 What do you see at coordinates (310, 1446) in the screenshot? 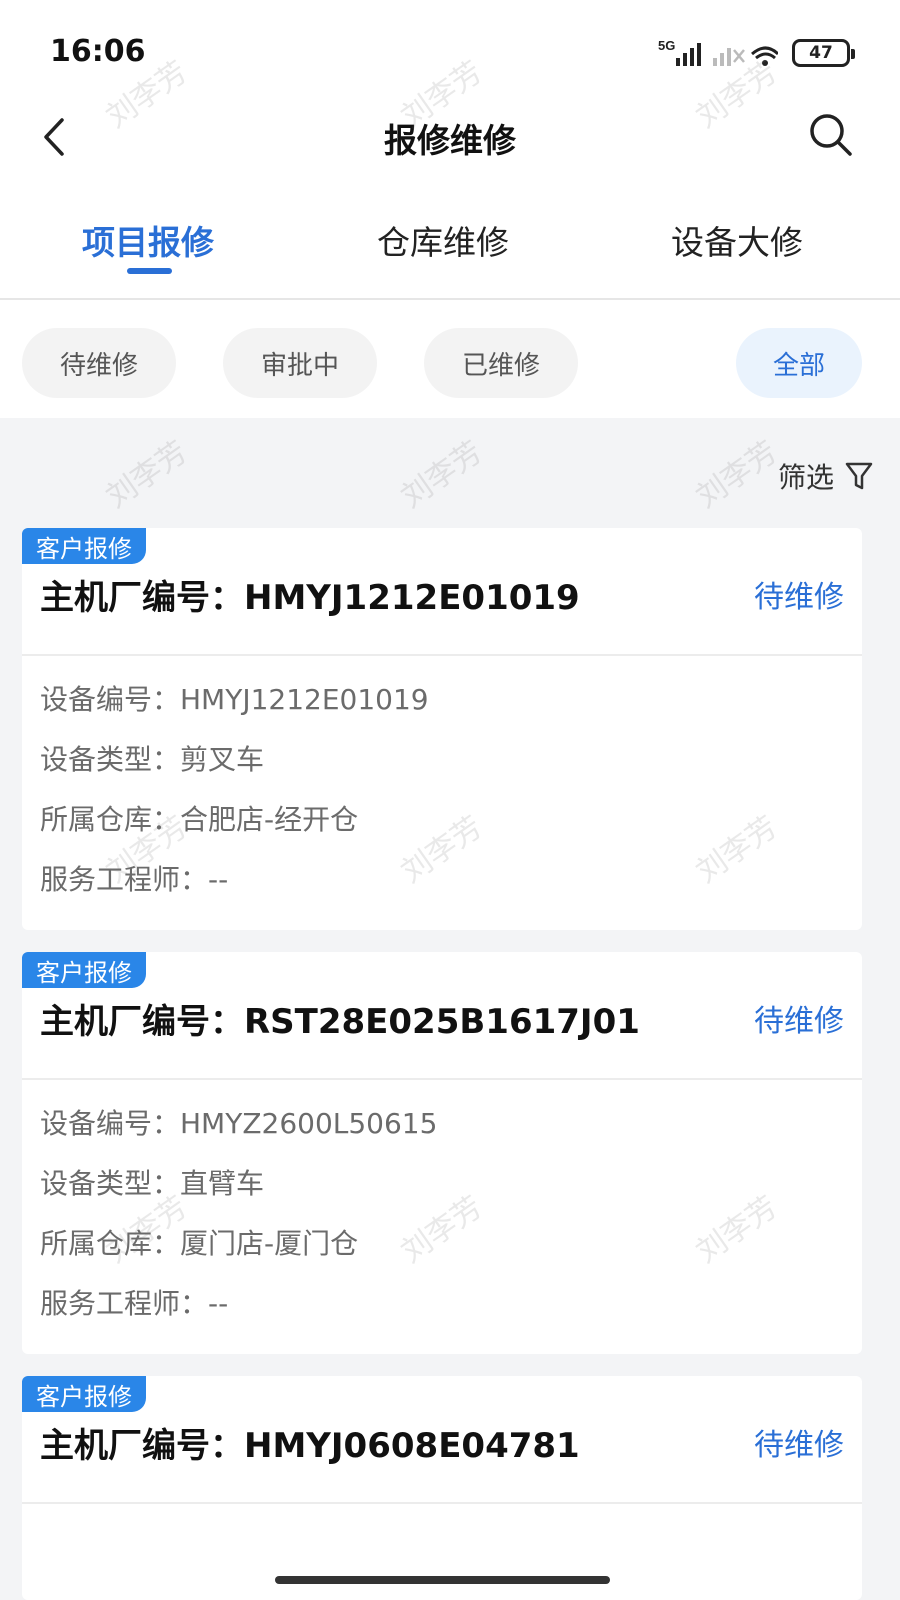
I see `card-title: 主机厂编号：HMYJ0608E04781` at bounding box center [310, 1446].